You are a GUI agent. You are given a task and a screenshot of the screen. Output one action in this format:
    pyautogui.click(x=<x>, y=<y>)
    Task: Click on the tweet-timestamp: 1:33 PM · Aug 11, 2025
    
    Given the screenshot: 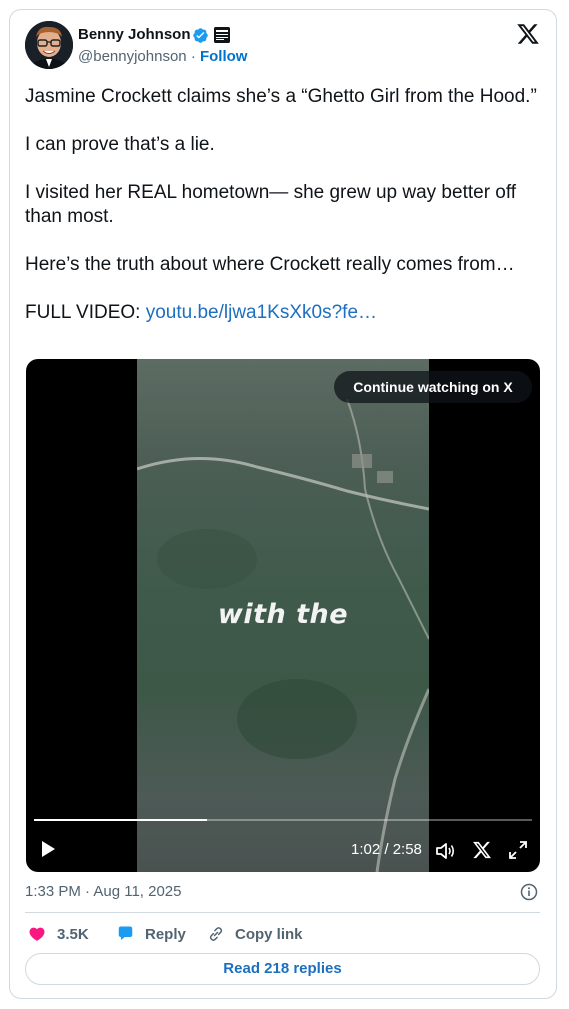 What is the action you would take?
    pyautogui.click(x=103, y=891)
    